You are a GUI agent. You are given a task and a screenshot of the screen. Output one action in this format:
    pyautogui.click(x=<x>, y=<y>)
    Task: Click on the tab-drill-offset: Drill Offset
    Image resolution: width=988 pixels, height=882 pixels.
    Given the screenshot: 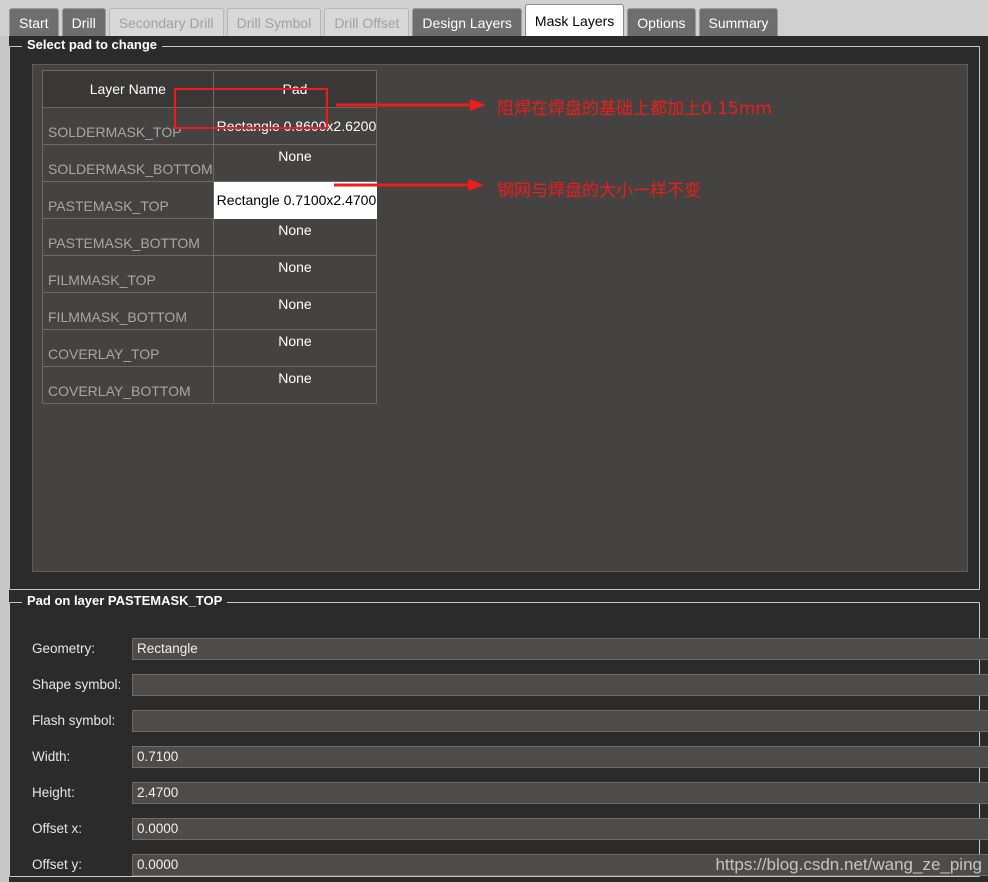 What is the action you would take?
    pyautogui.click(x=367, y=22)
    